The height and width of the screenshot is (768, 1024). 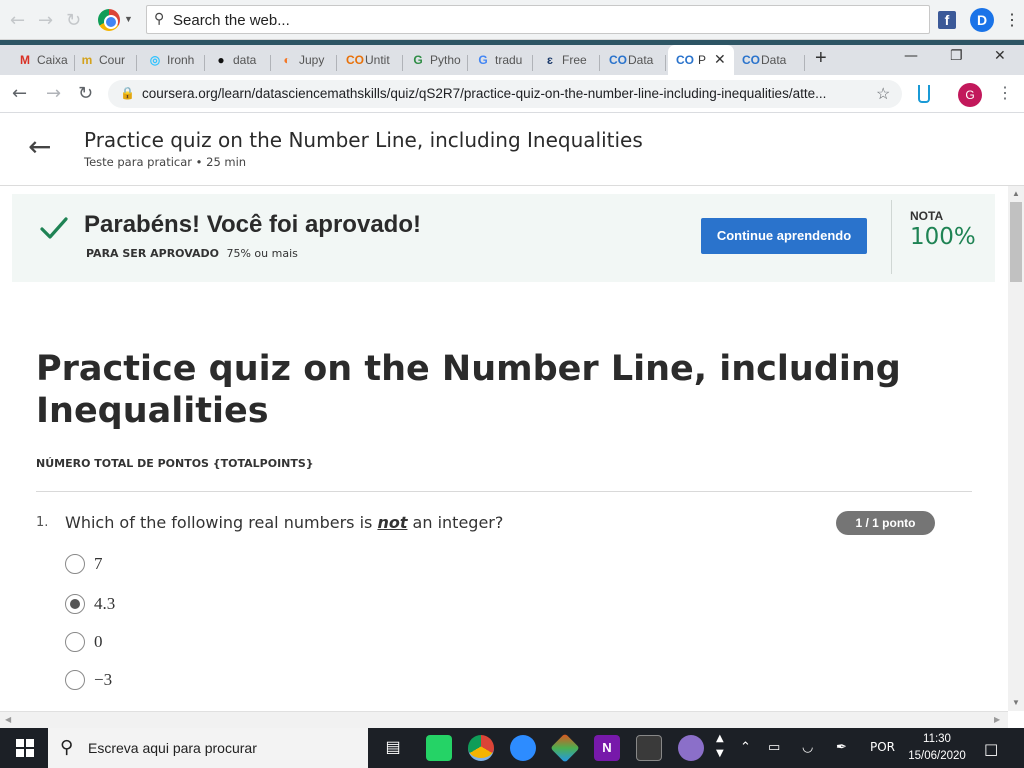 What do you see at coordinates (504, 719) in the screenshot?
I see `horizontal-scrollbar: ◀ ▶` at bounding box center [504, 719].